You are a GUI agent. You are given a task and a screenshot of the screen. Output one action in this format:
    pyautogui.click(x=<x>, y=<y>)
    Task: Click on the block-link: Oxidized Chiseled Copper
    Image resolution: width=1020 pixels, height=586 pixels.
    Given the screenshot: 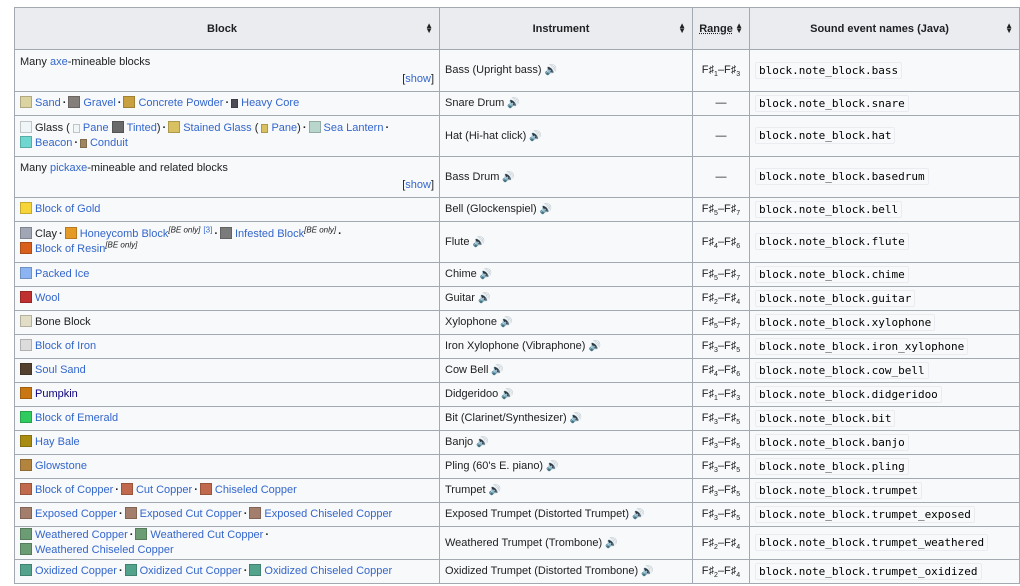 What is the action you would take?
    pyautogui.click(x=328, y=571)
    